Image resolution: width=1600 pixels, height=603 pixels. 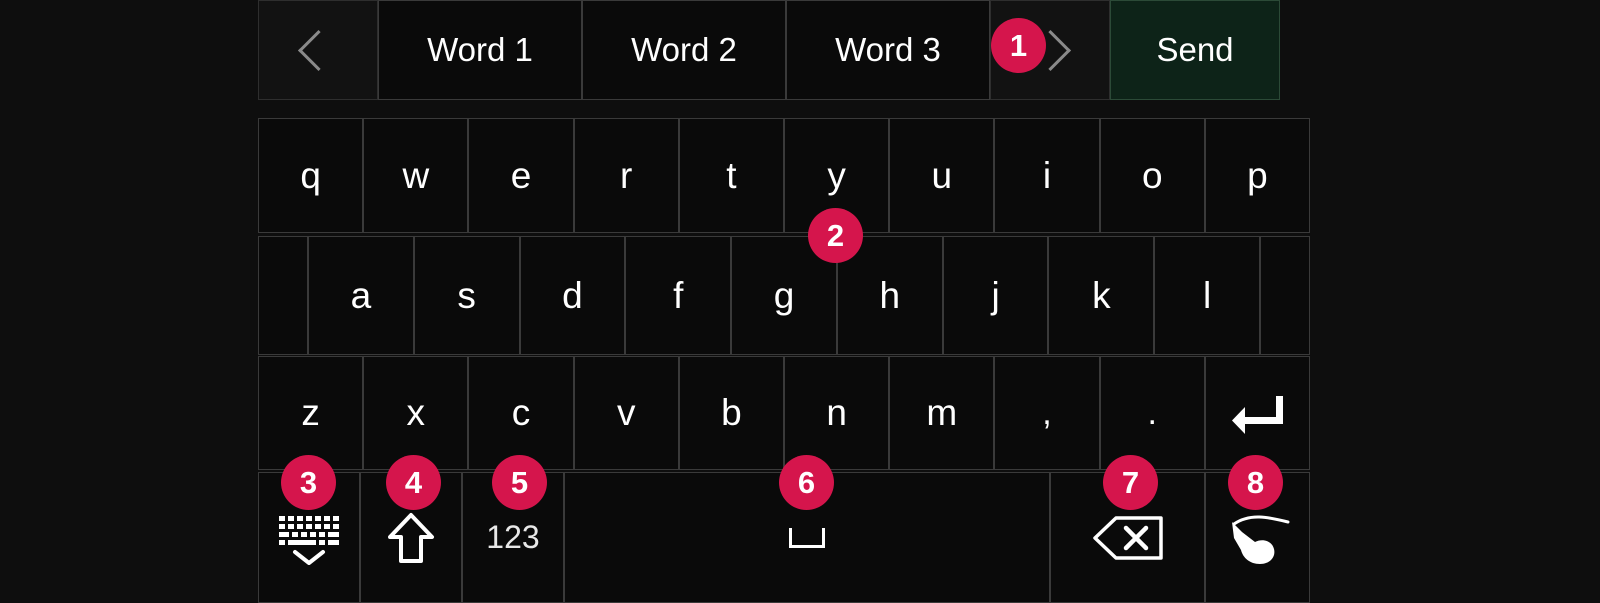 I want to click on key-p-label: p, so click(x=1257, y=175).